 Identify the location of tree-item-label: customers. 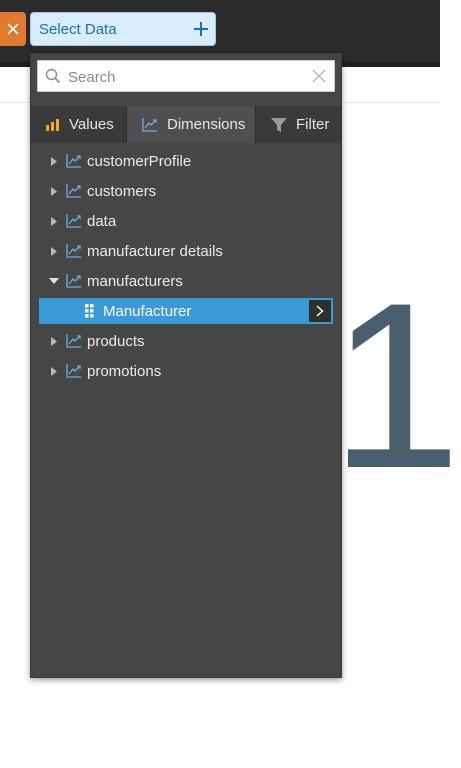
(122, 191).